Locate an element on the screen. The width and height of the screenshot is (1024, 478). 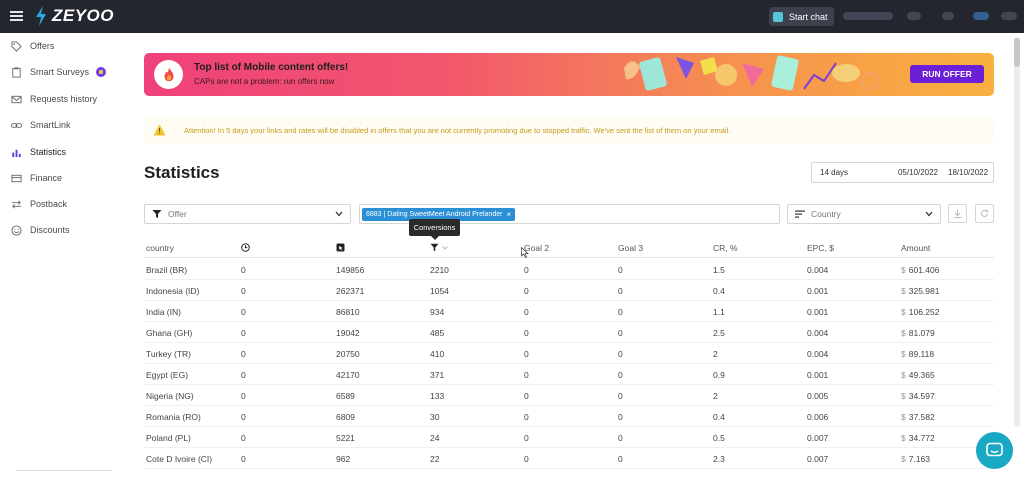
sidebar-item-smart-surveys: Smart Surveys is located at coordinates (65, 72).